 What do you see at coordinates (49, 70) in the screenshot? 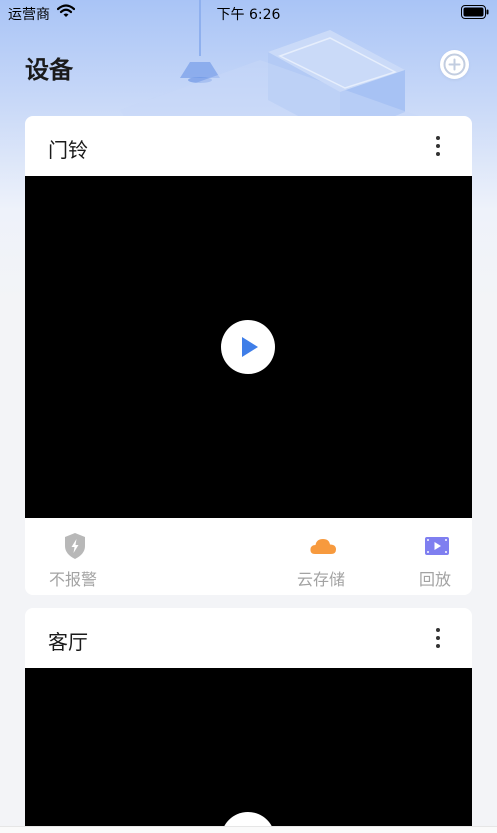
I see `page-title: 设备` at bounding box center [49, 70].